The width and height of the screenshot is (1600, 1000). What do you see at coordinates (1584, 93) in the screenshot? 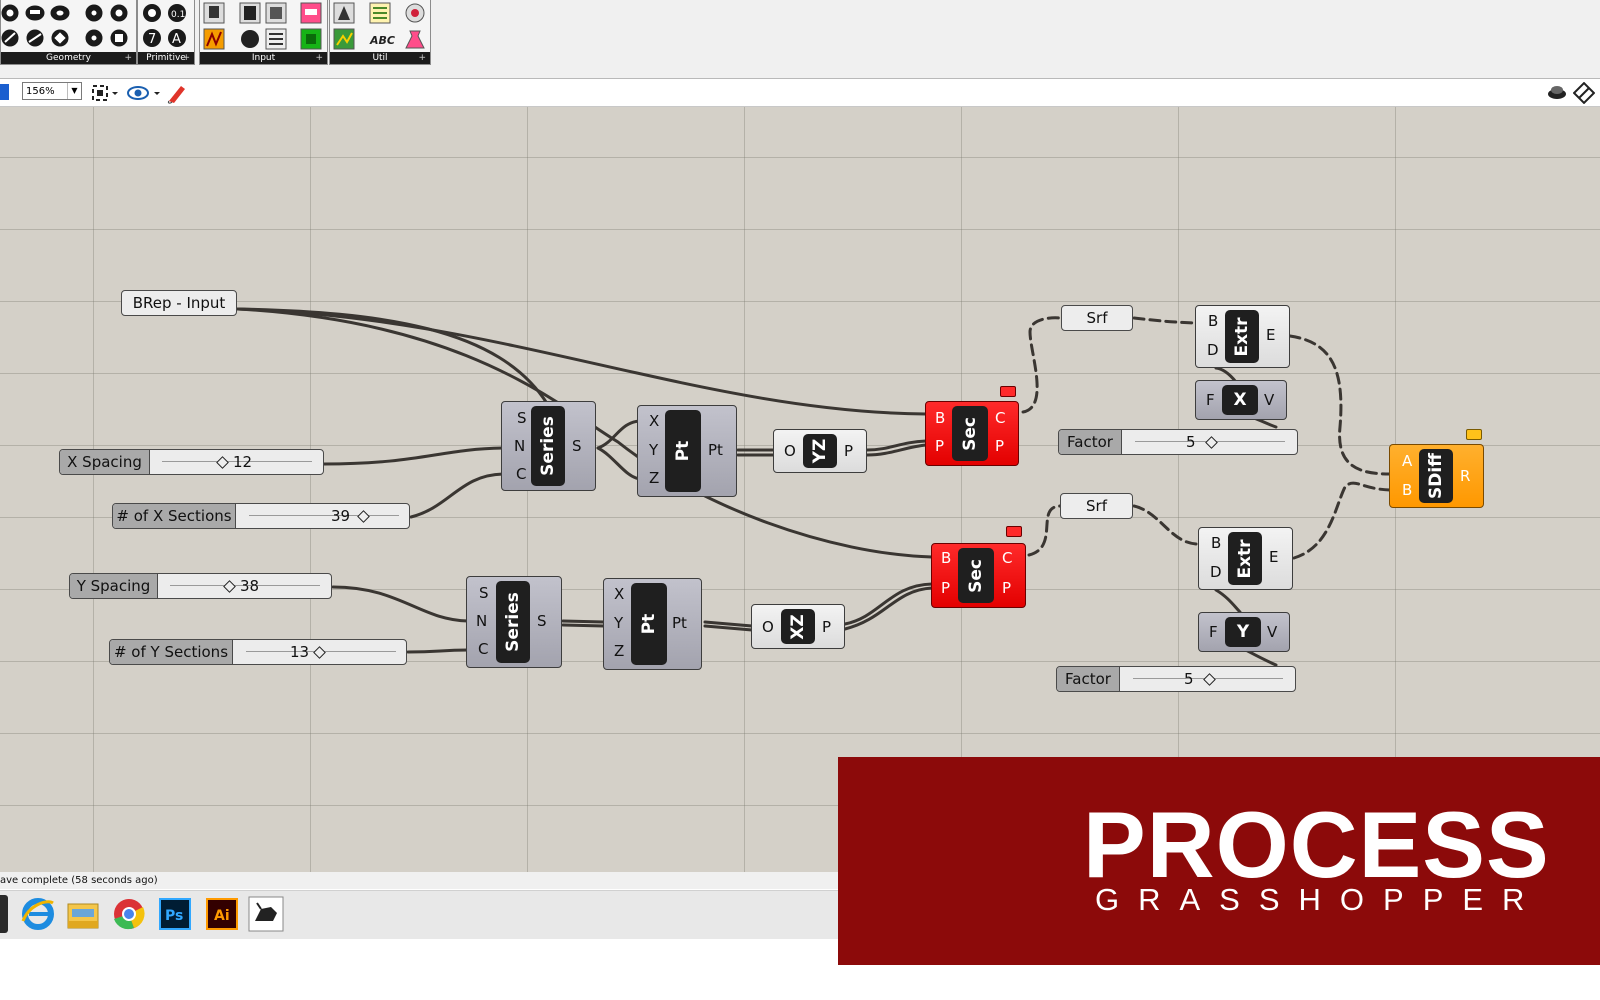
I see `preview-wireframe-icon` at bounding box center [1584, 93].